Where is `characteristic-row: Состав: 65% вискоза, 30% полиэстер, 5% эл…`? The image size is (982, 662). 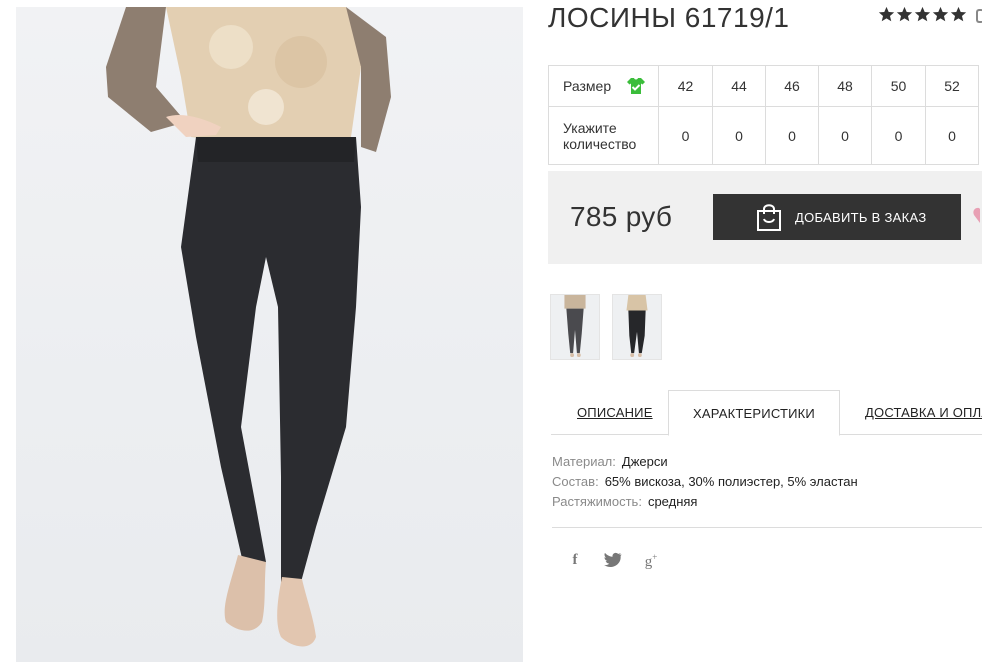
characteristic-row: Состав: 65% вискоза, 30% полиэстер, 5% эл… is located at coordinates (705, 482).